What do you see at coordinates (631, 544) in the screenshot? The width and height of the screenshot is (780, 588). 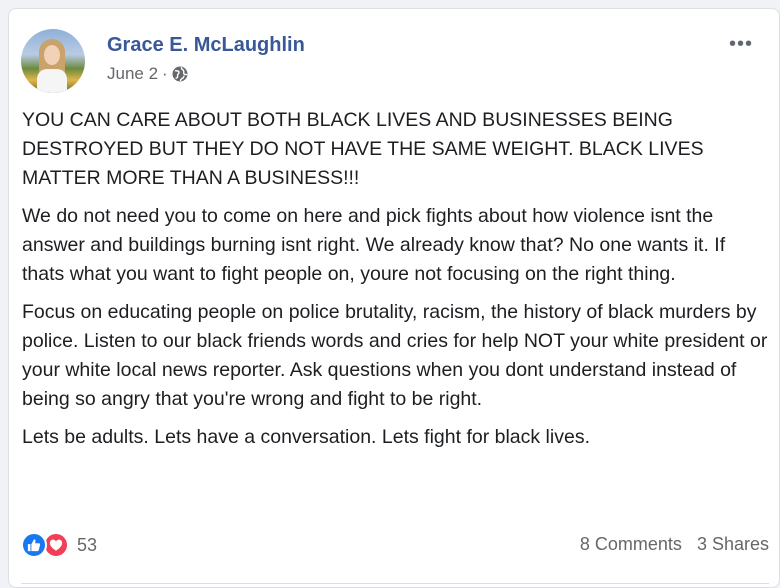 I see `comments-count-link: 8 Comments` at bounding box center [631, 544].